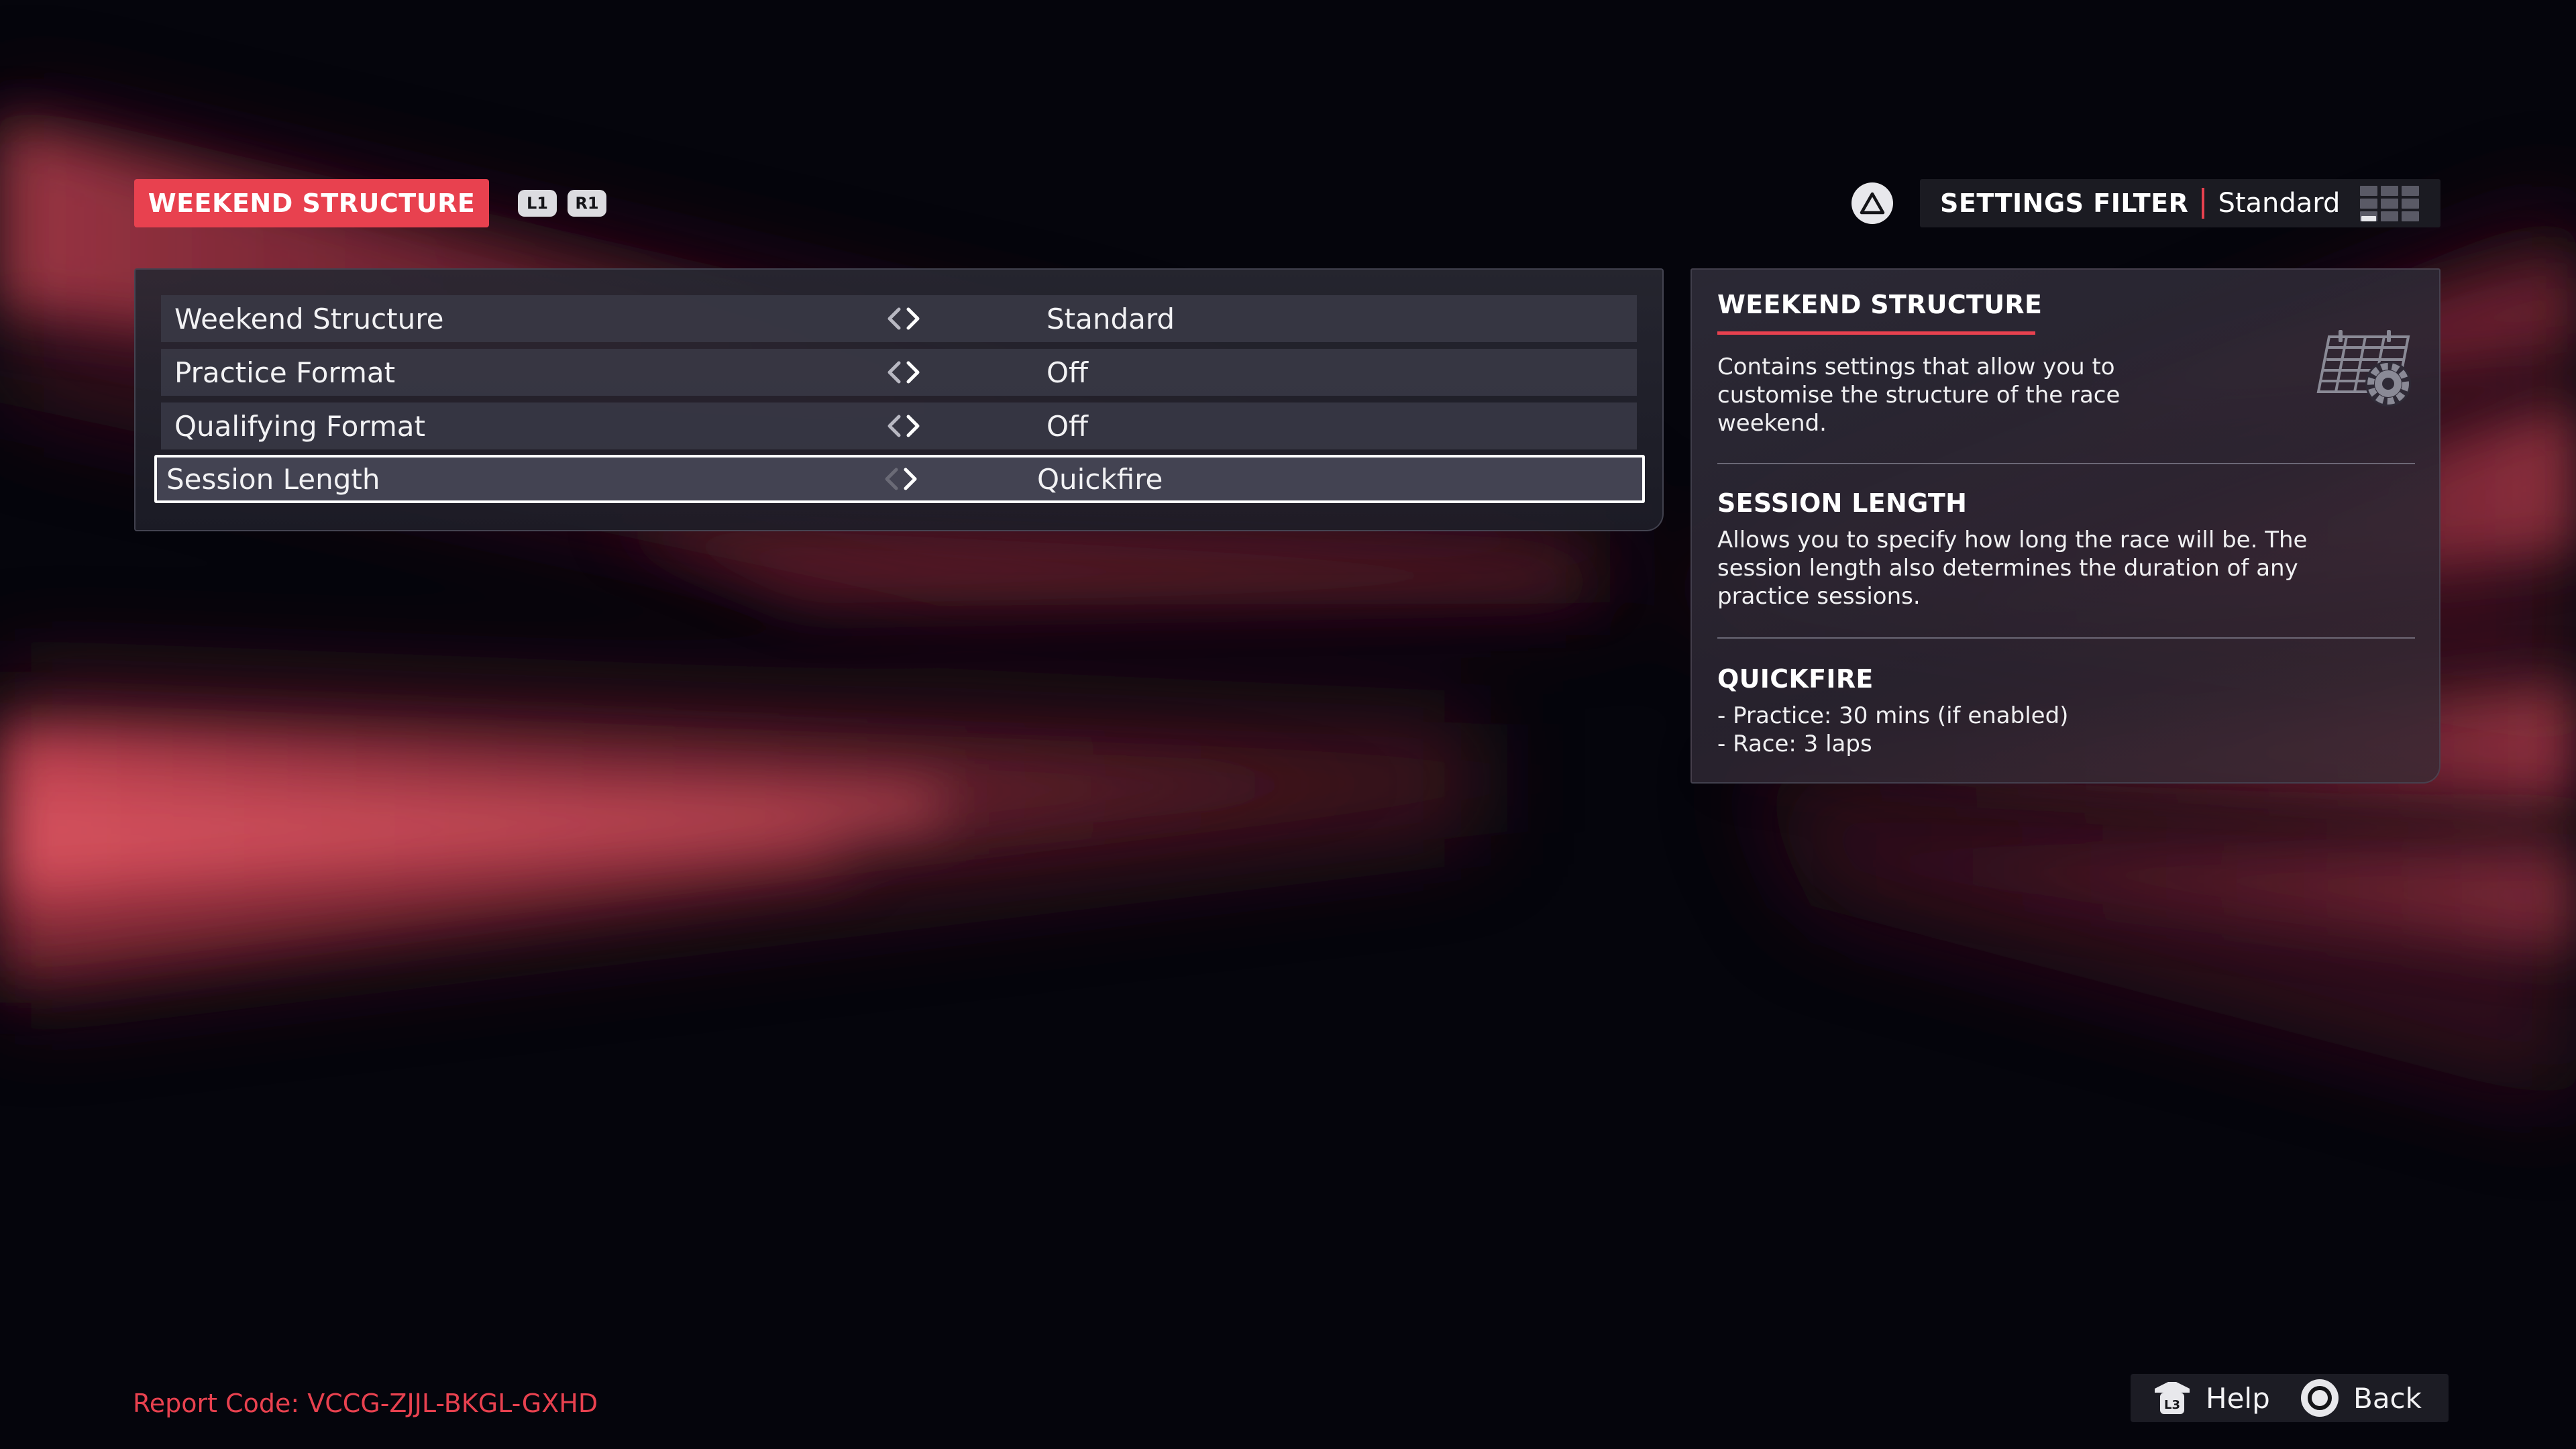  What do you see at coordinates (1110, 318) in the screenshot?
I see `option-value: Standard` at bounding box center [1110, 318].